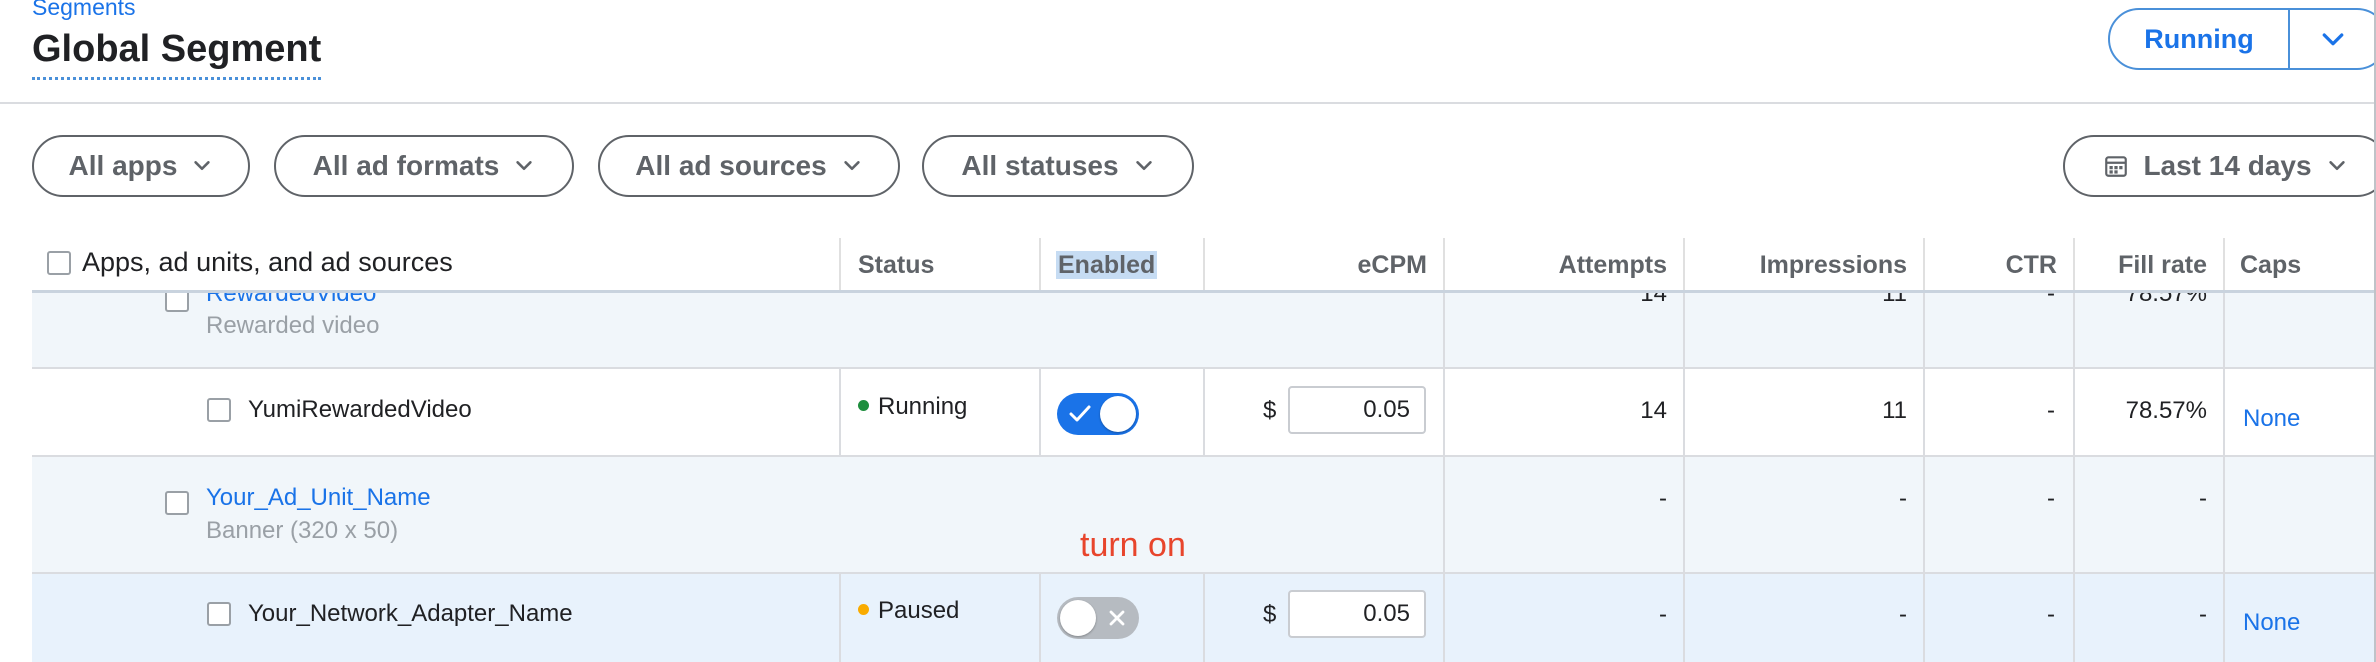 This screenshot has width=2376, height=662. What do you see at coordinates (1993, 262) in the screenshot?
I see `column-header-ctr: CTR` at bounding box center [1993, 262].